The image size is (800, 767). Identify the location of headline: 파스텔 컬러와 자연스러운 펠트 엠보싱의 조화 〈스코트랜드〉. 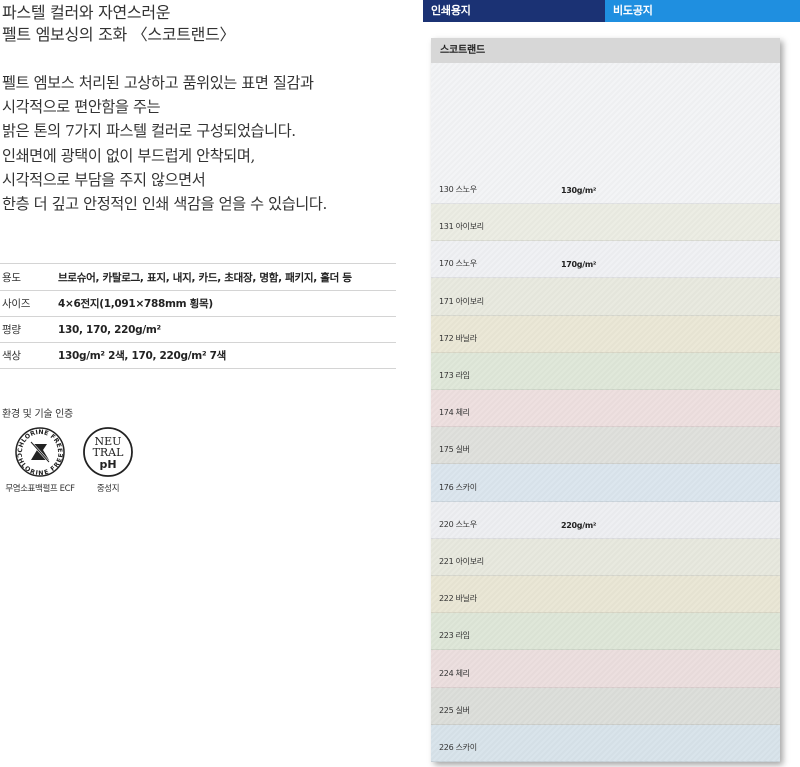
(199, 24).